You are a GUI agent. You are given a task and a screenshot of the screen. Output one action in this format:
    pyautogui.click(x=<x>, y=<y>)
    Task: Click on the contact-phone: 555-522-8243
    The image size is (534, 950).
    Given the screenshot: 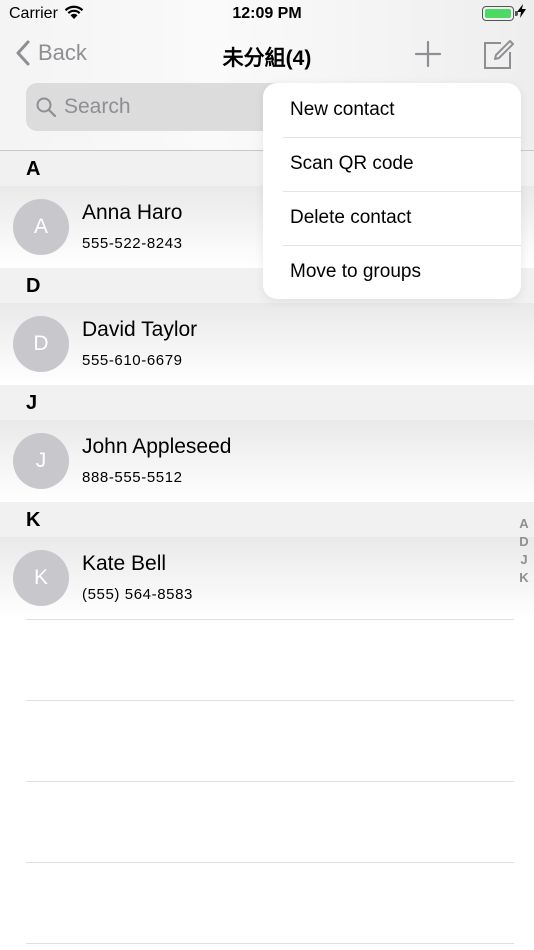 What is the action you would take?
    pyautogui.click(x=132, y=243)
    